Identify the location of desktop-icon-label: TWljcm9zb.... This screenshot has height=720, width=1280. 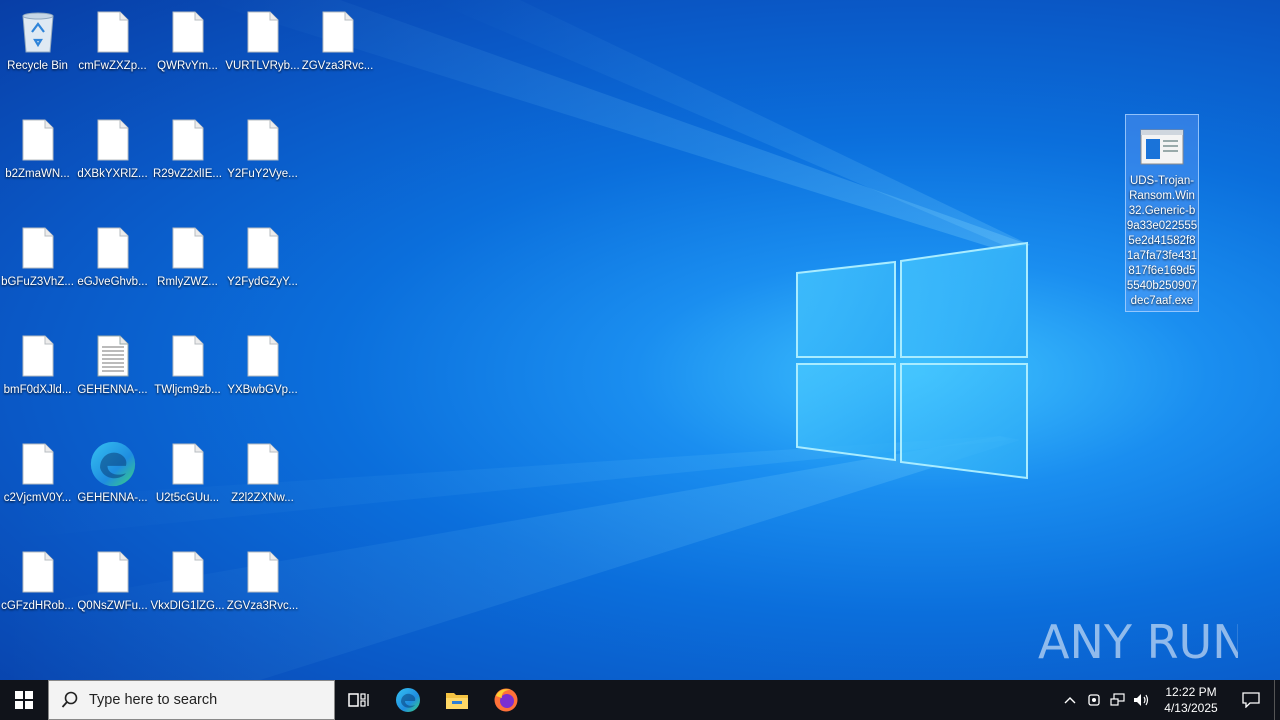
(187, 390).